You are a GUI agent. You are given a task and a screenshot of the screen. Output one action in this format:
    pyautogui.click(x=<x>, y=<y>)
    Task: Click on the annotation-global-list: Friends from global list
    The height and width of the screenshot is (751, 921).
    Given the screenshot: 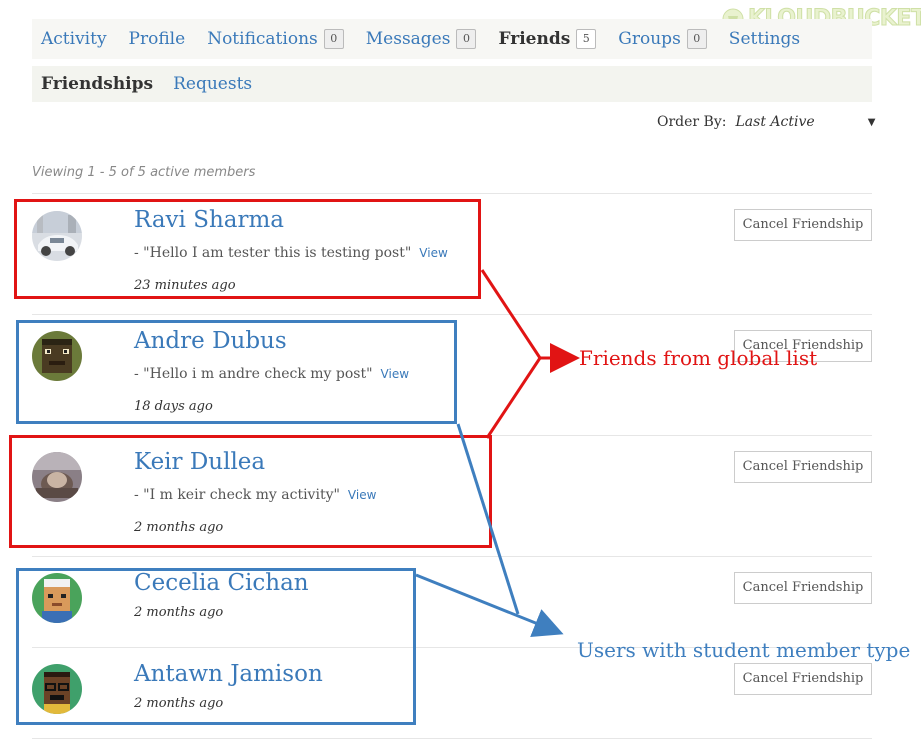 What is the action you would take?
    pyautogui.click(x=698, y=358)
    